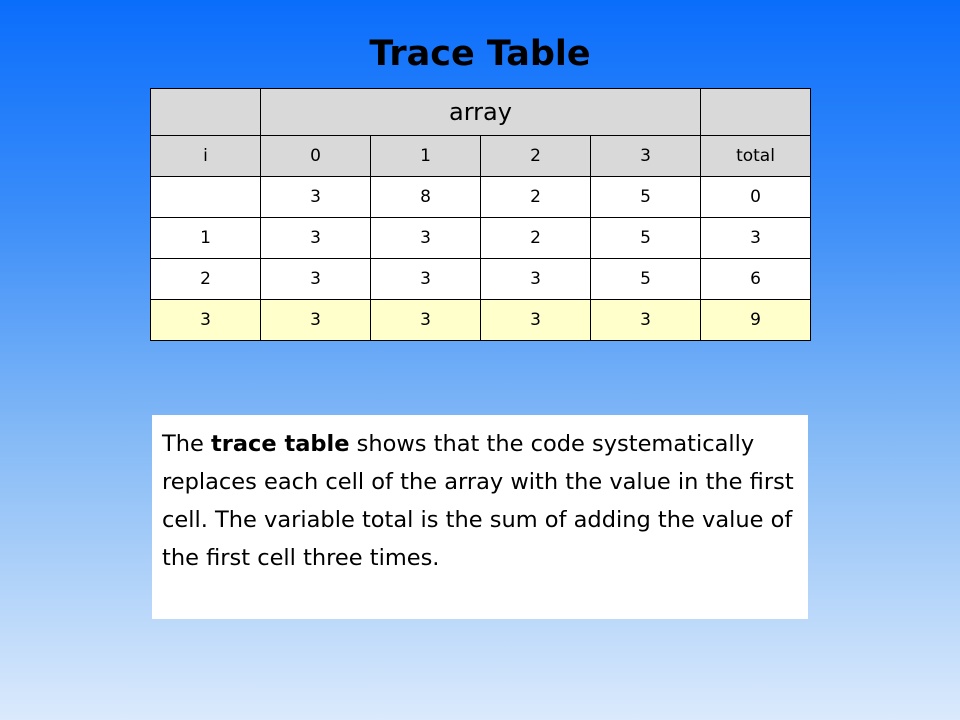  What do you see at coordinates (425, 156) in the screenshot?
I see `index-header-cell: 1` at bounding box center [425, 156].